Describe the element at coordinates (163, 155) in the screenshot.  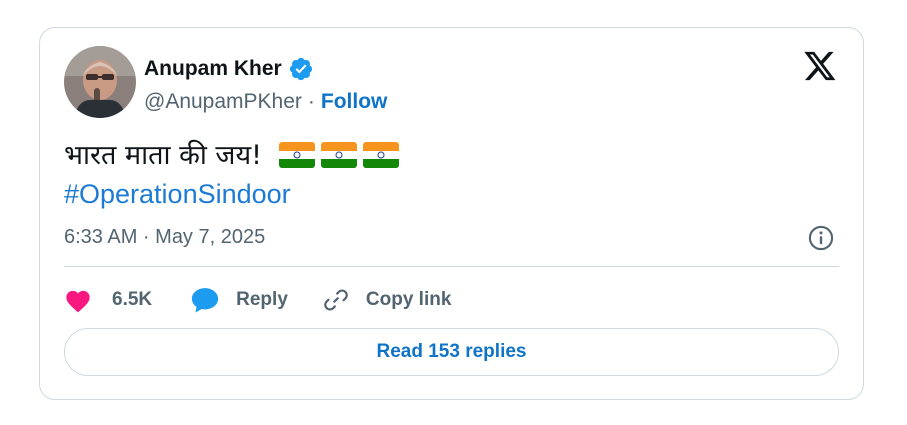
I see `tweet-body: भारत माता की जय!` at that location.